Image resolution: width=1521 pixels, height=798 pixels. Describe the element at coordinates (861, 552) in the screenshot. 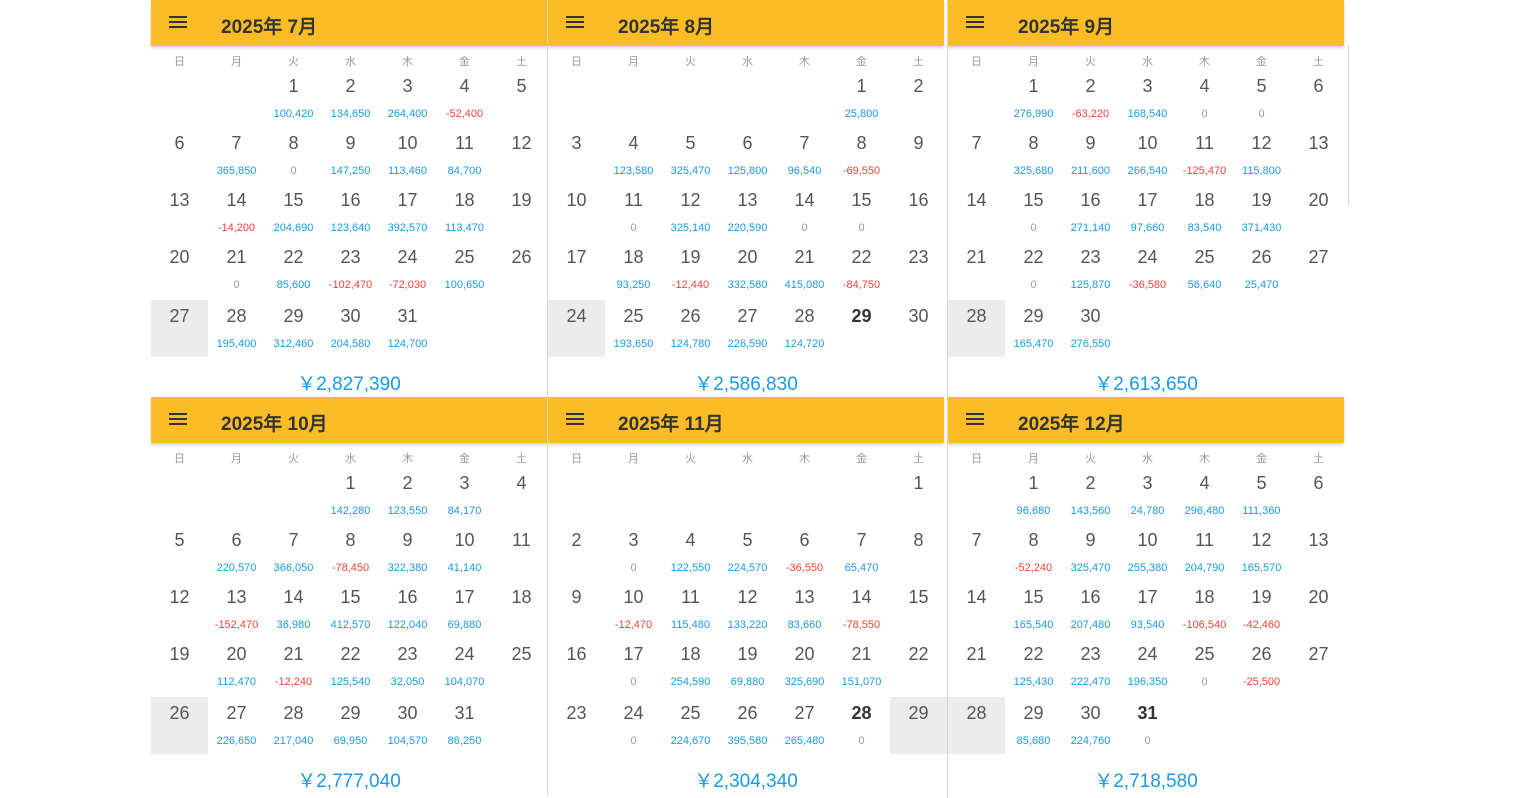

I see `day-cell: 7 65,470` at that location.